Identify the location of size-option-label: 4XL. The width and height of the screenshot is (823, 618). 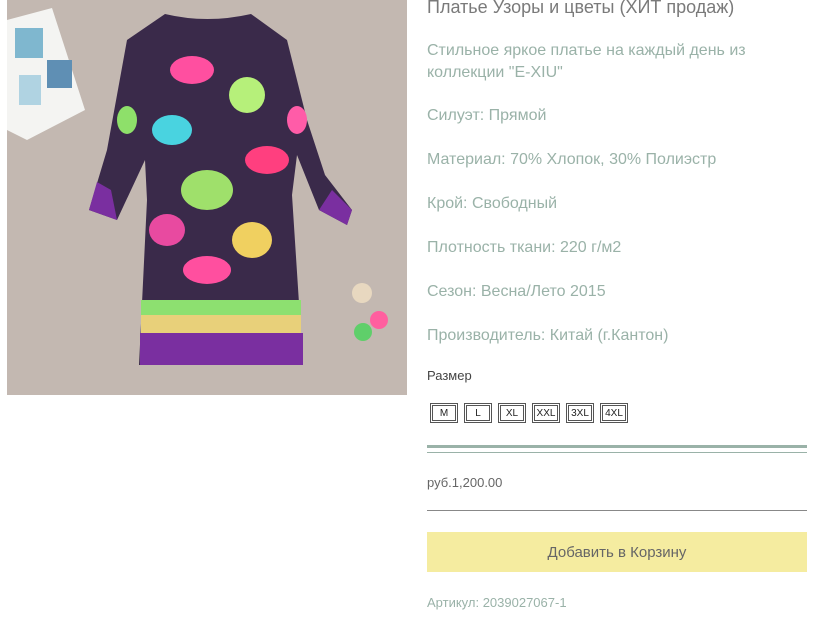
(614, 413).